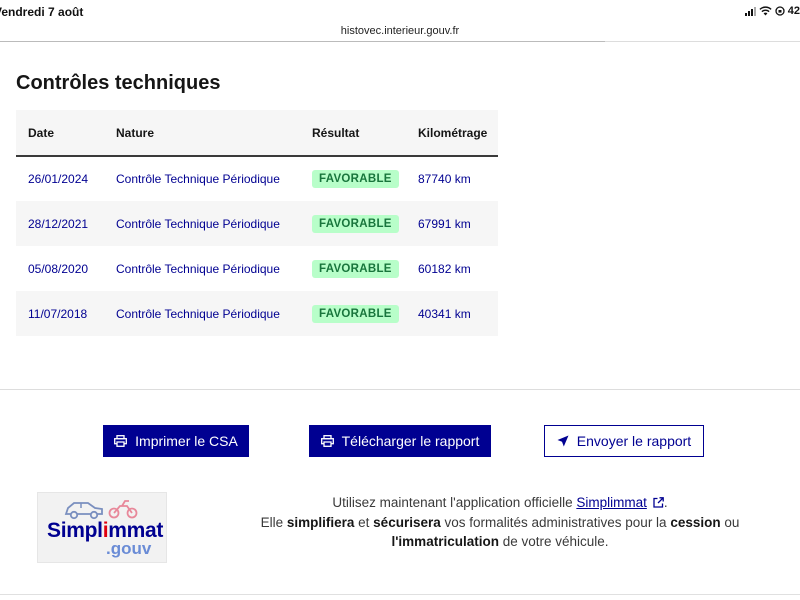  What do you see at coordinates (750, 11) in the screenshot?
I see `signal-icon` at bounding box center [750, 11].